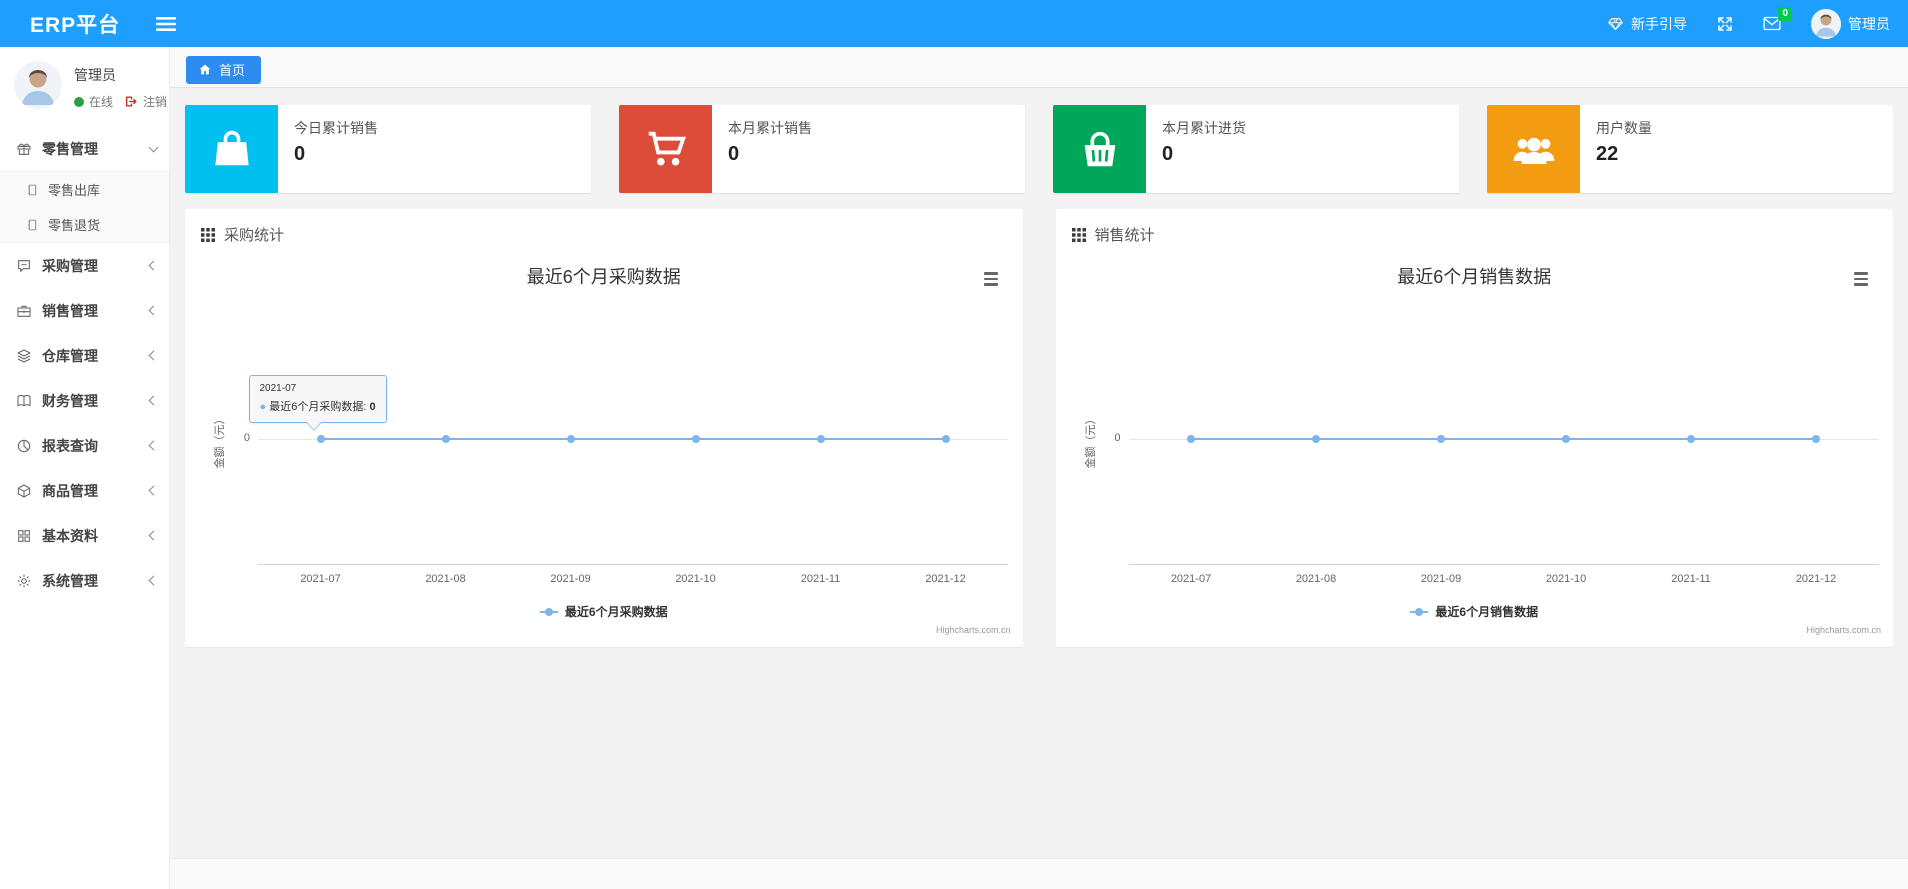  I want to click on sidebar-item-label: 零售管理, so click(70, 148).